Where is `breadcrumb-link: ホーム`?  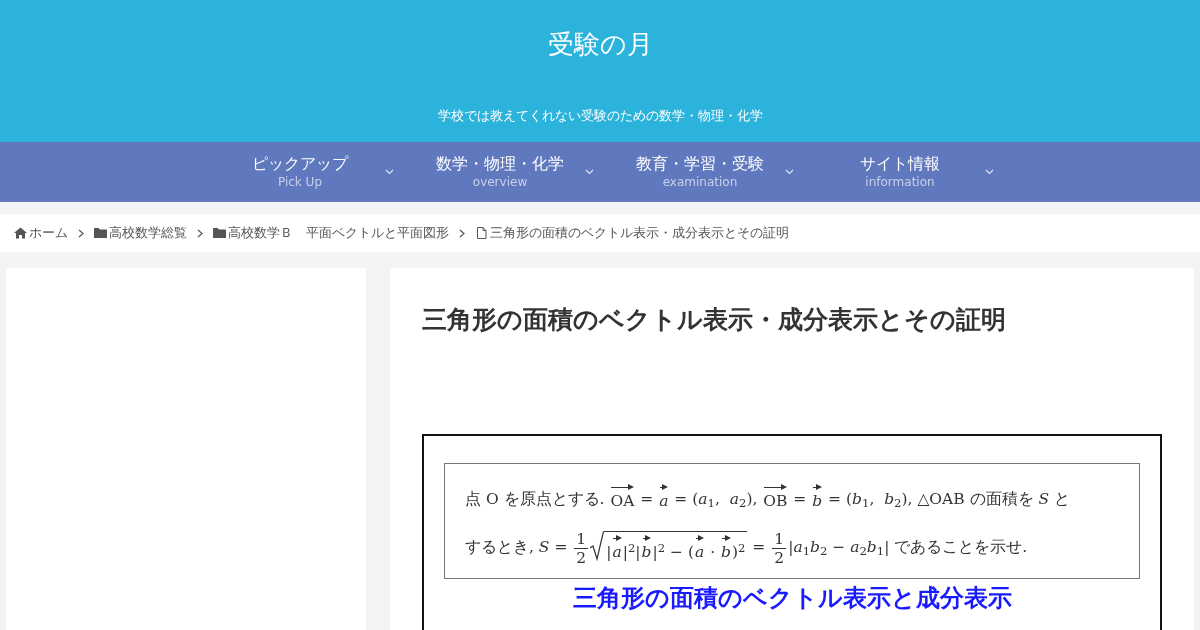 breadcrumb-link: ホーム is located at coordinates (48, 233).